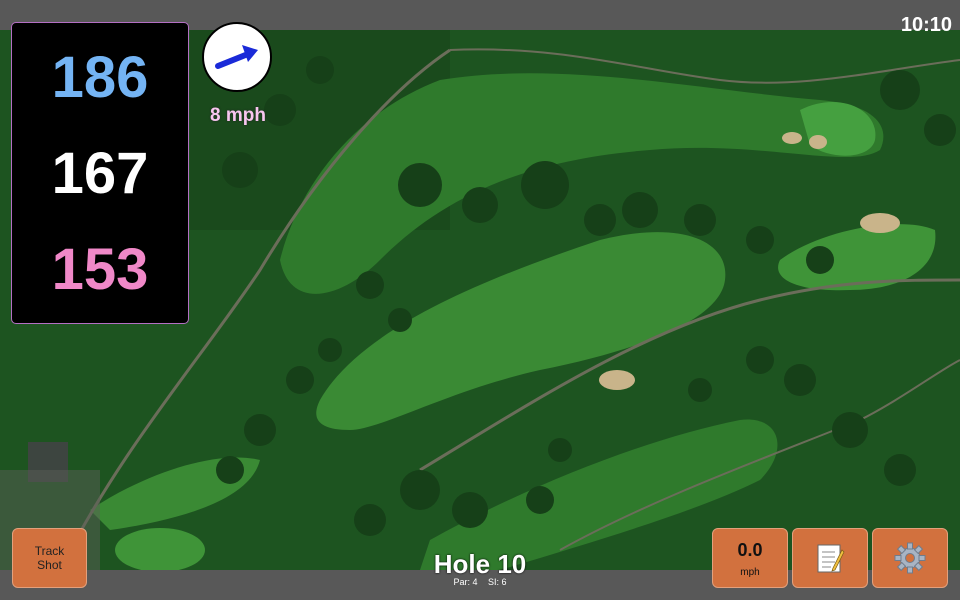 Image resolution: width=960 pixels, height=600 pixels. Describe the element at coordinates (497, 582) in the screenshot. I see `stroke-index-label: SI: 6` at that location.